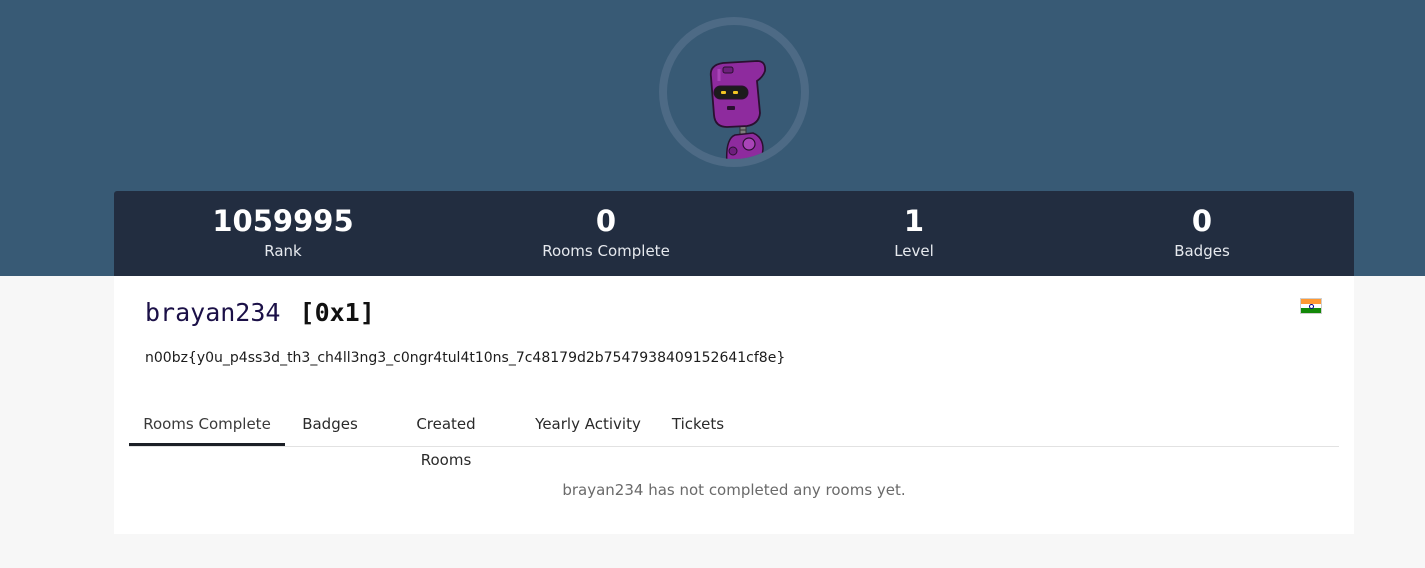 This screenshot has width=1425, height=568. I want to click on stat-rooms-complete: 0 Rooms Complete, so click(606, 233).